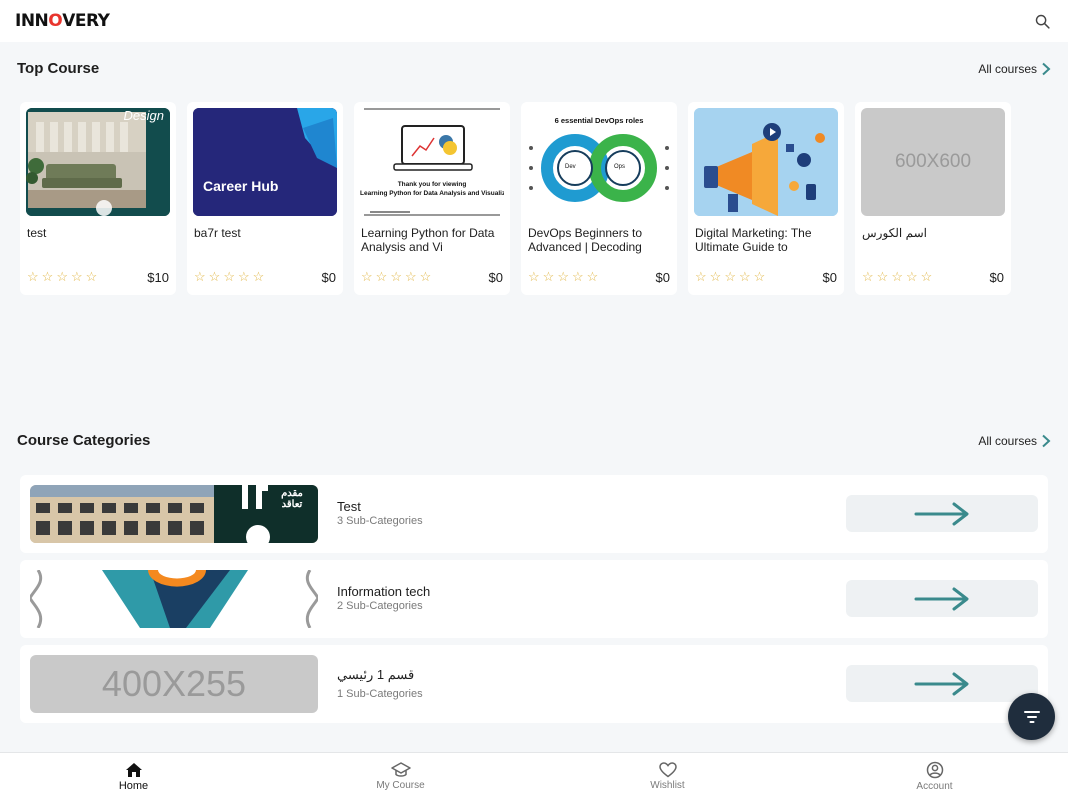 This screenshot has height=800, width=1068. I want to click on course-title: DevOps Beginners to Advanced | Decoding, so click(585, 240).